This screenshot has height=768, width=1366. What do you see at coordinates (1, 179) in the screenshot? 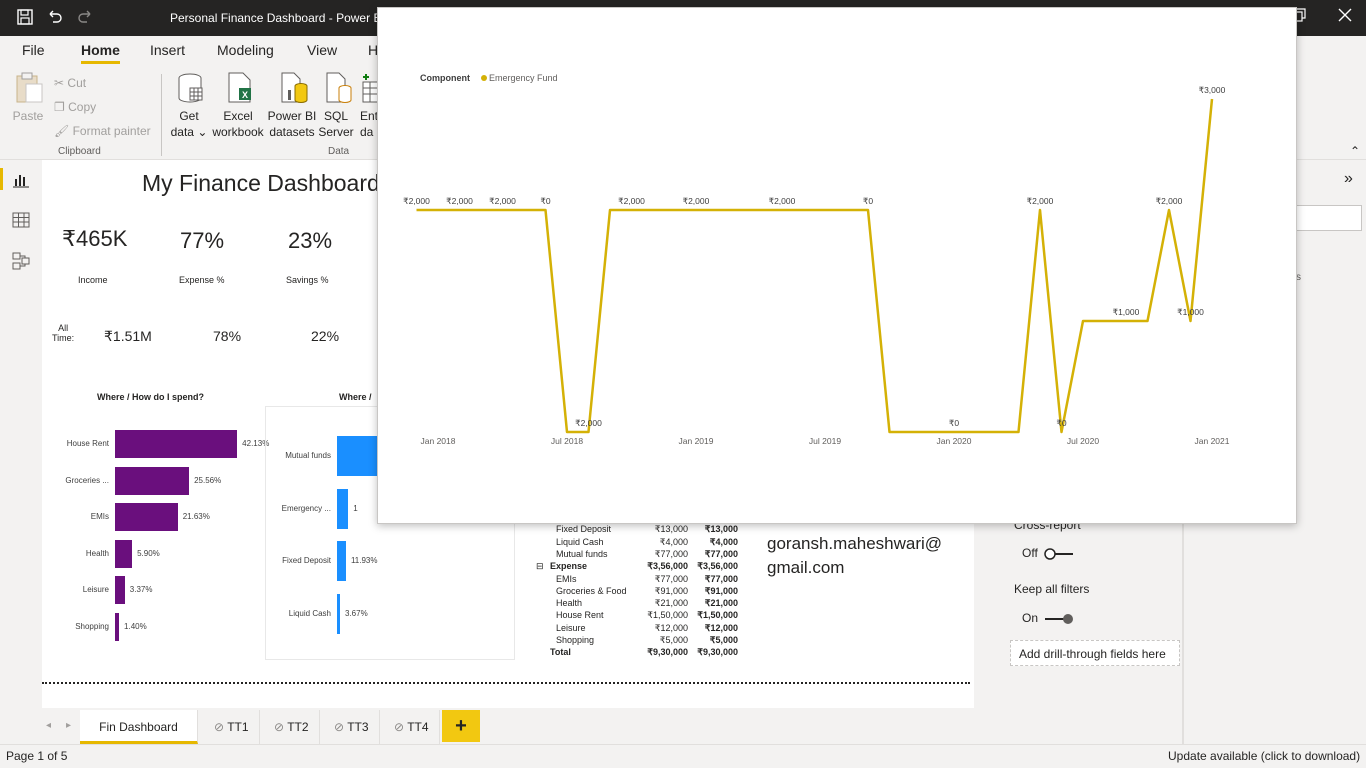
I see `active-view-indicator` at bounding box center [1, 179].